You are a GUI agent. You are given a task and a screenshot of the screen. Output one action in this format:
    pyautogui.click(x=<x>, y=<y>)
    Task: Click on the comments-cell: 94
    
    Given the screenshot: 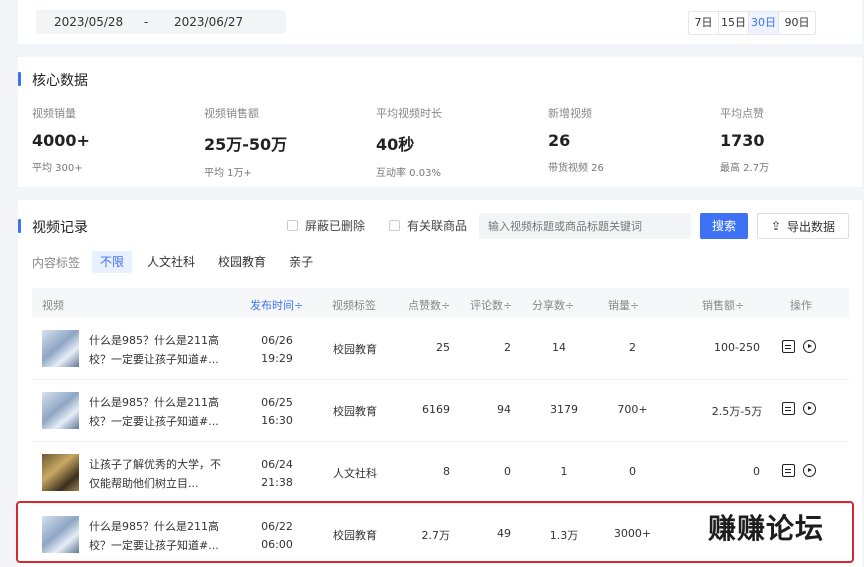 What is the action you would take?
    pyautogui.click(x=504, y=409)
    